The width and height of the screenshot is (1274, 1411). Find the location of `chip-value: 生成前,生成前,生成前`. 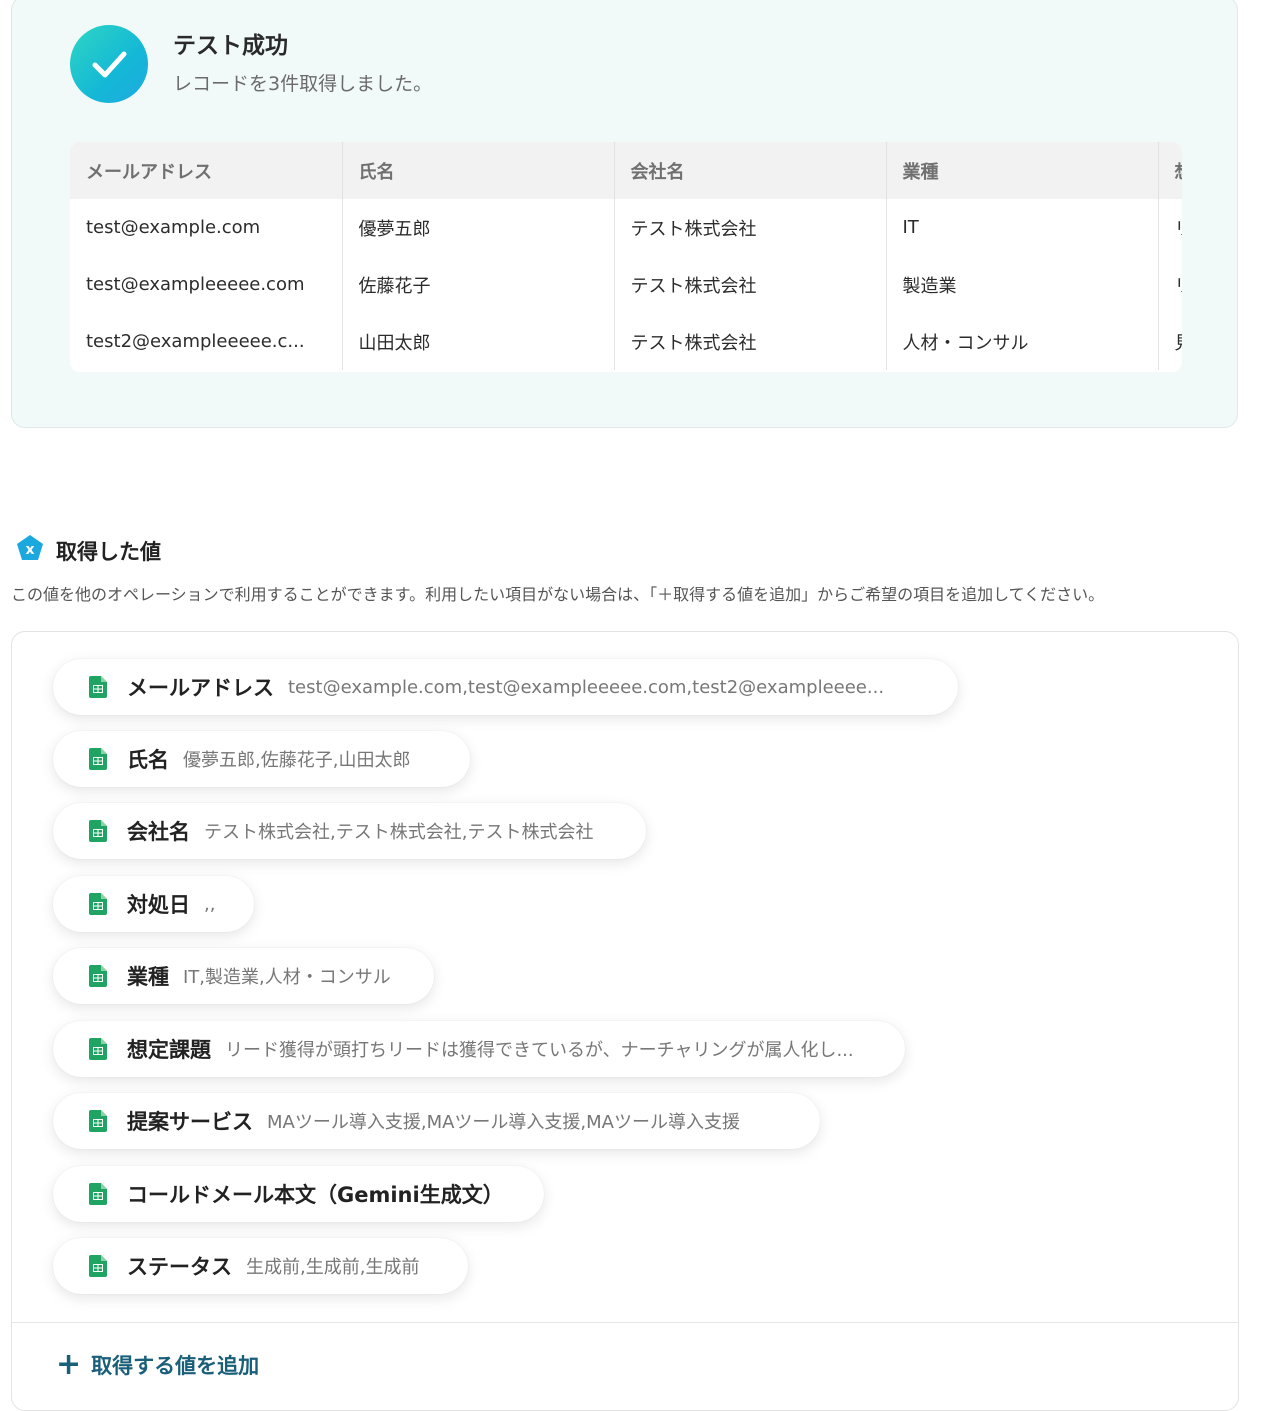

chip-value: 生成前,生成前,生成前 is located at coordinates (333, 1267).